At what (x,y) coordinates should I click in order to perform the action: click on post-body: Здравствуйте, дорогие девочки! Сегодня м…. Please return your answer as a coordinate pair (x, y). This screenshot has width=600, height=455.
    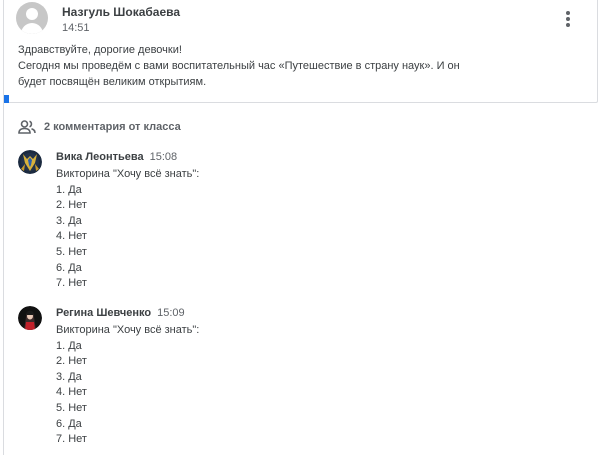
    Looking at the image, I should click on (239, 66).